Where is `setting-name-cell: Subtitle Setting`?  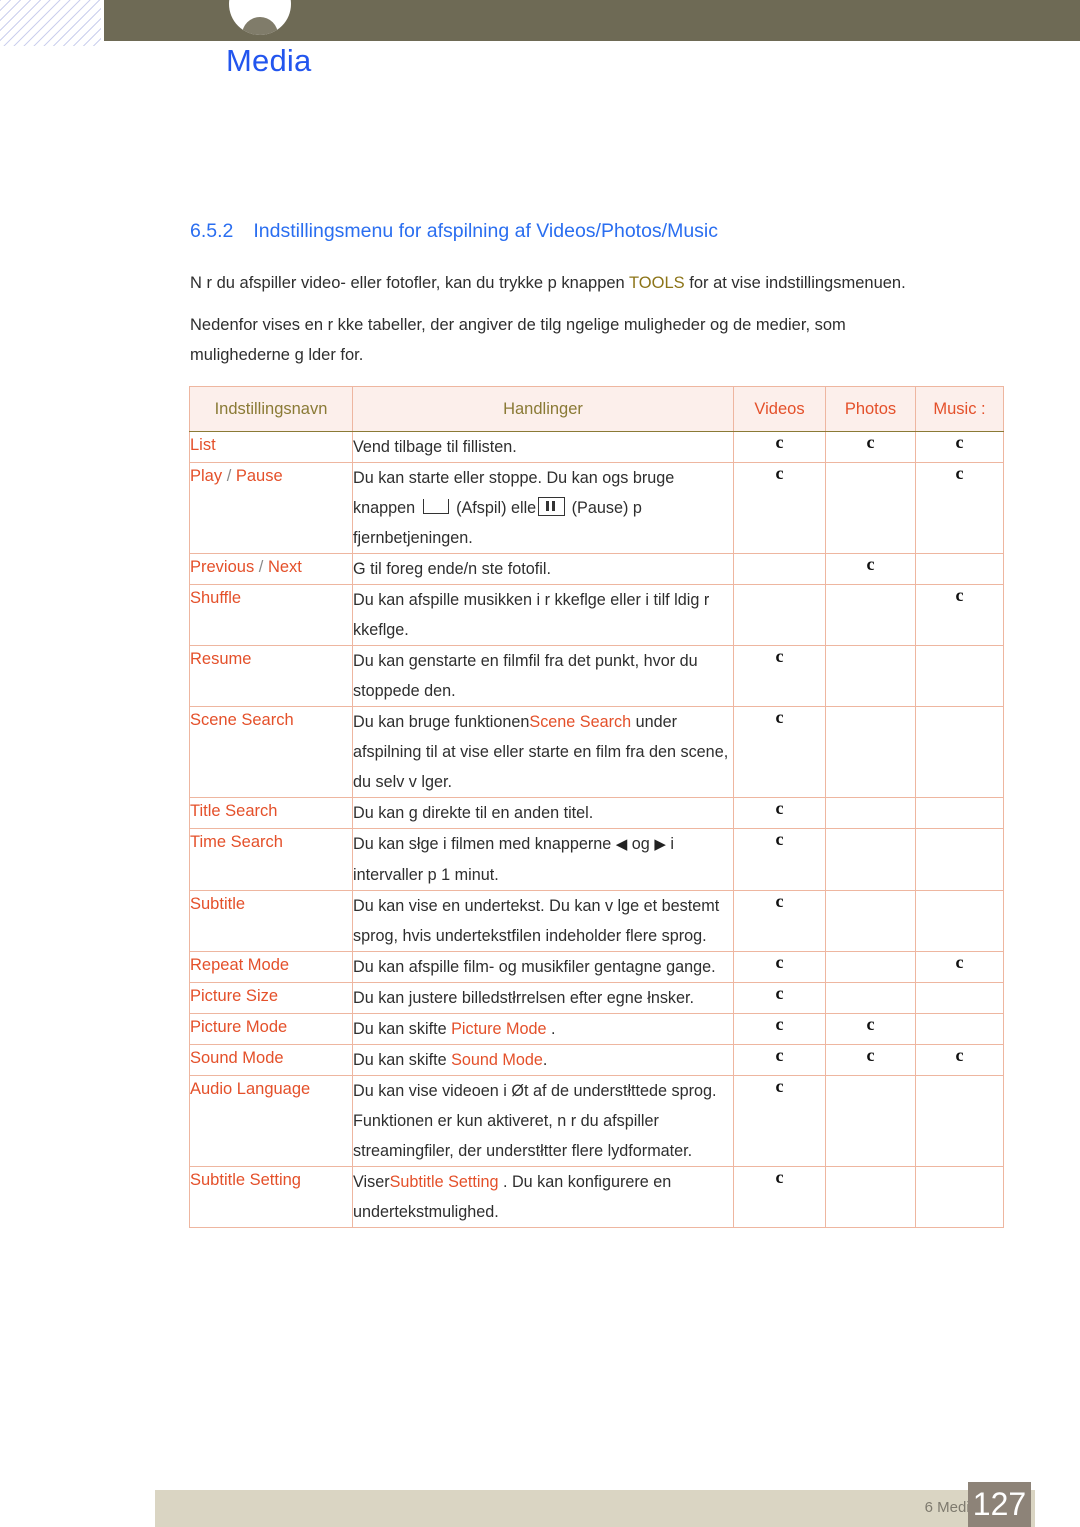 setting-name-cell: Subtitle Setting is located at coordinates (271, 1197).